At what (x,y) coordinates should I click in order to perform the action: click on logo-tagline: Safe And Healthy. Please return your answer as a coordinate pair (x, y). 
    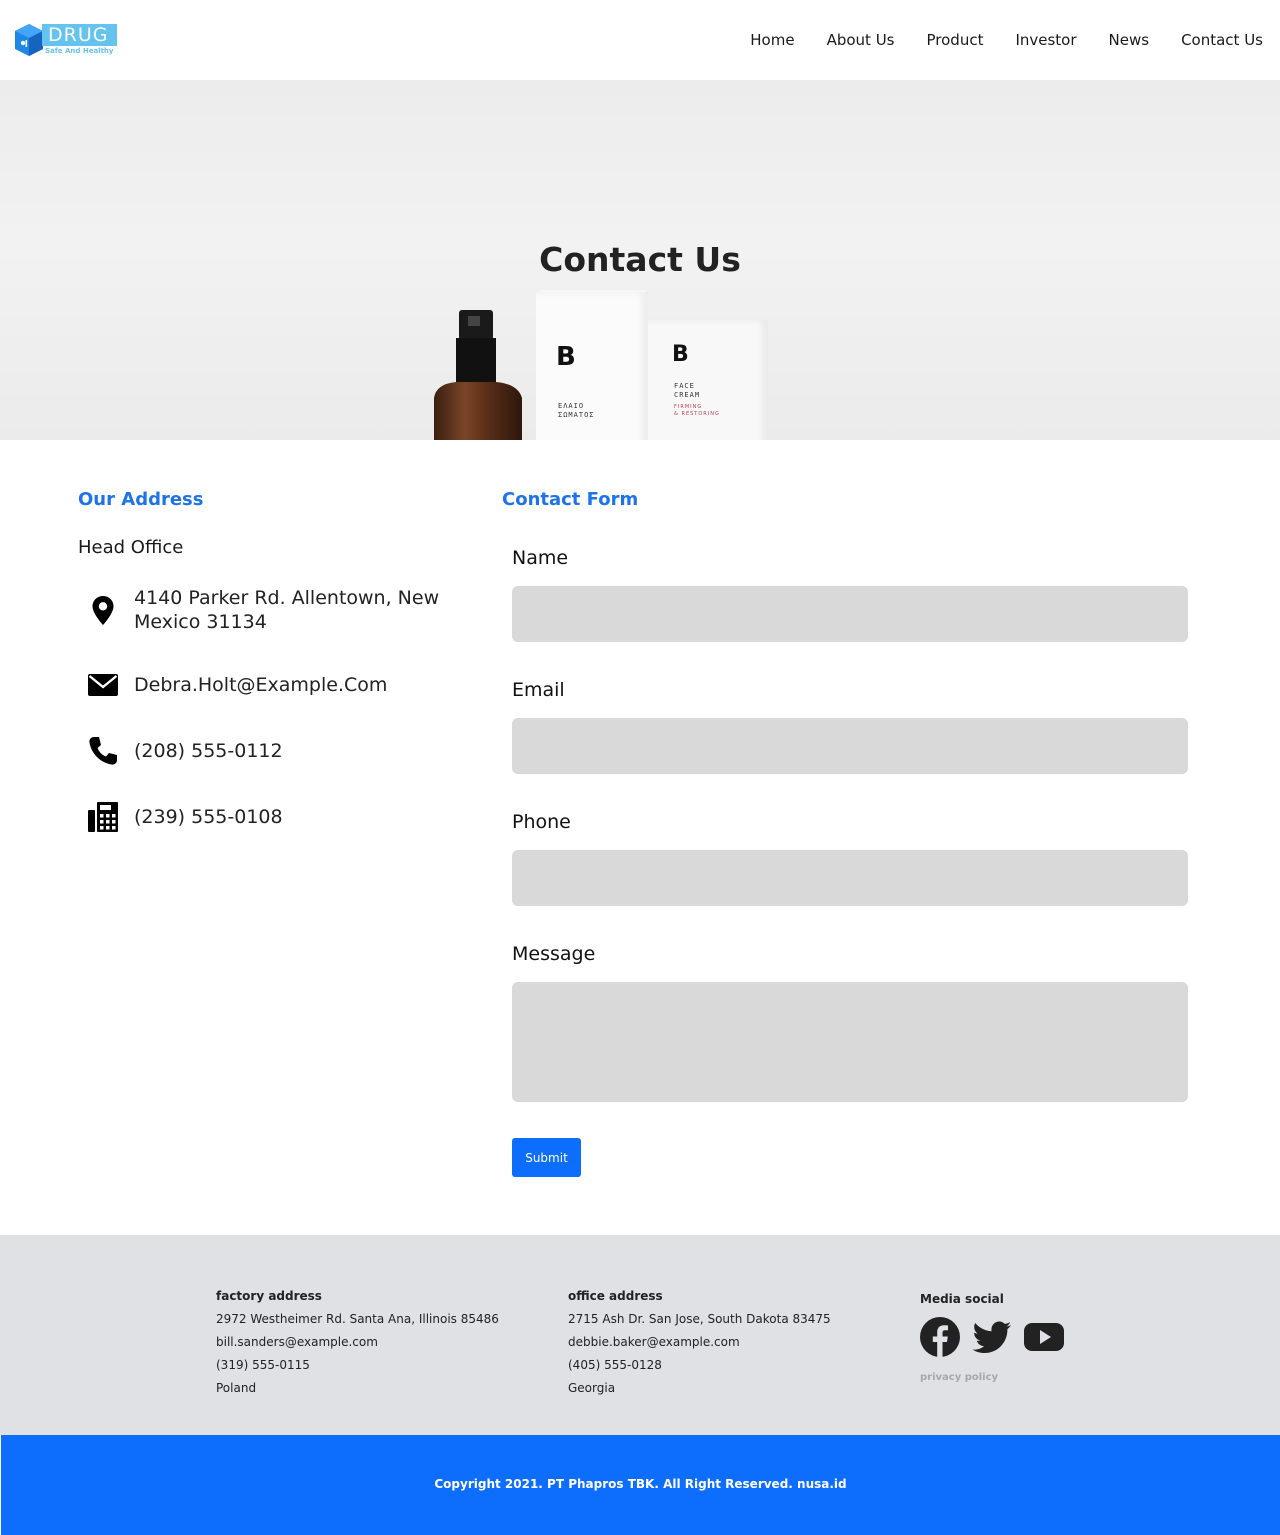
    Looking at the image, I should click on (79, 51).